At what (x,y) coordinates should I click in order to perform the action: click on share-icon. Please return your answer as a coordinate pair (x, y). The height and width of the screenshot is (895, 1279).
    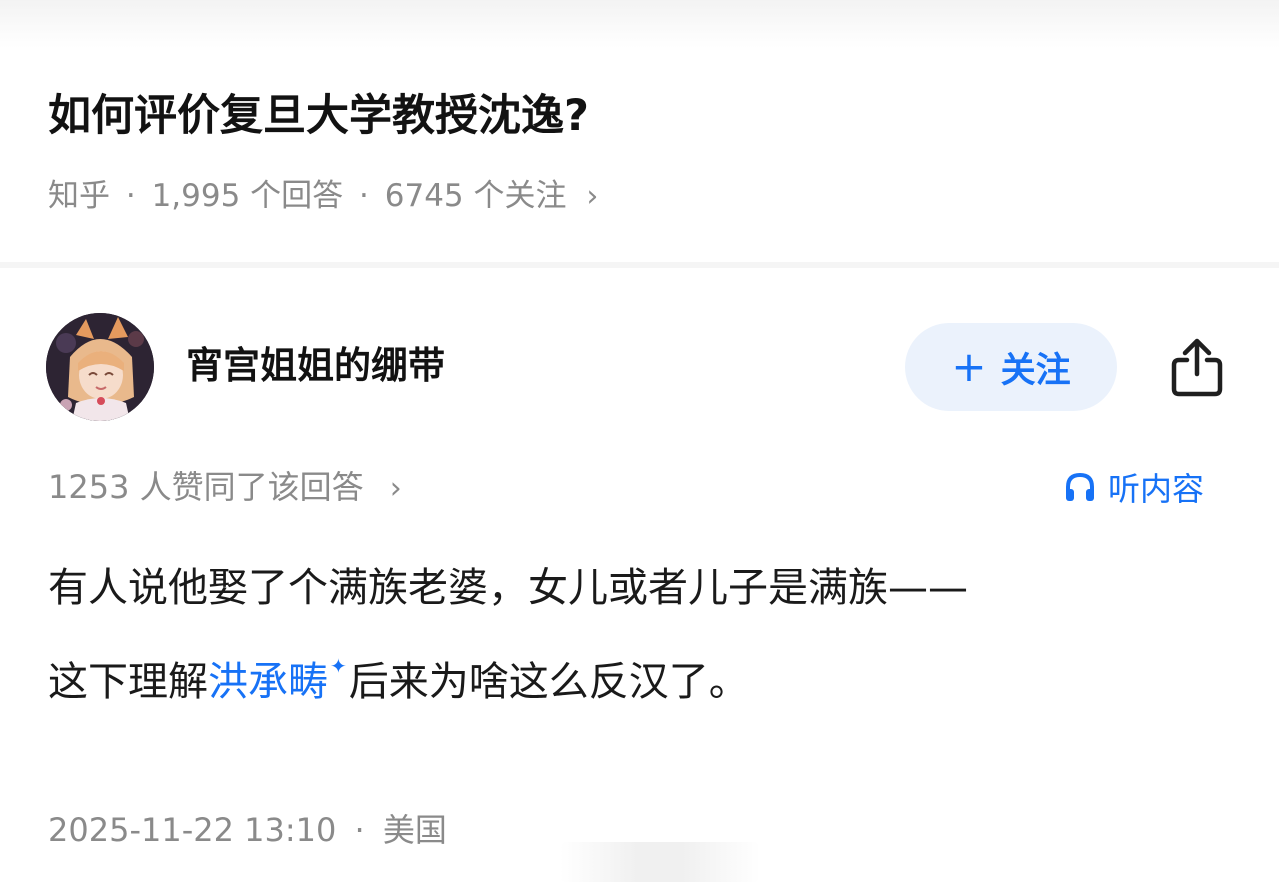
    Looking at the image, I should click on (1197, 367).